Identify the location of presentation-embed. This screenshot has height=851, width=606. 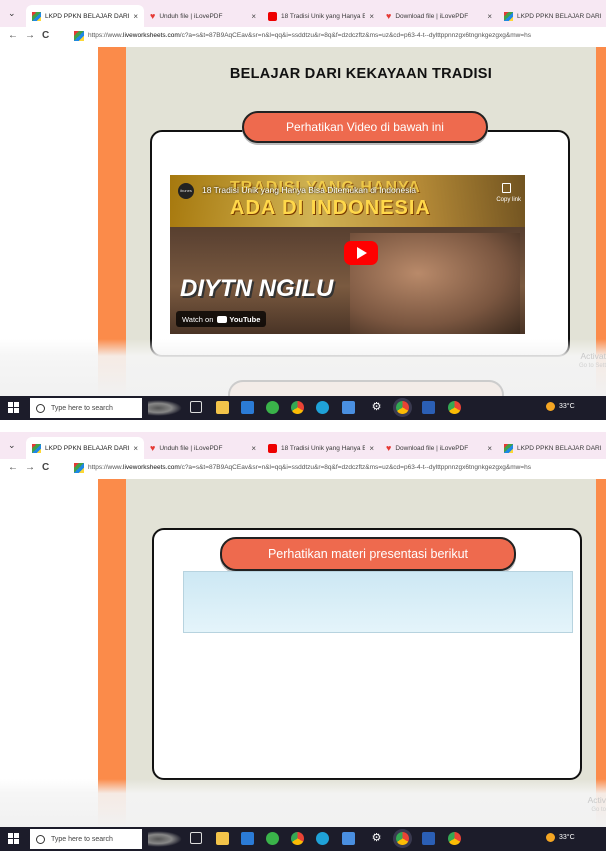
(378, 602).